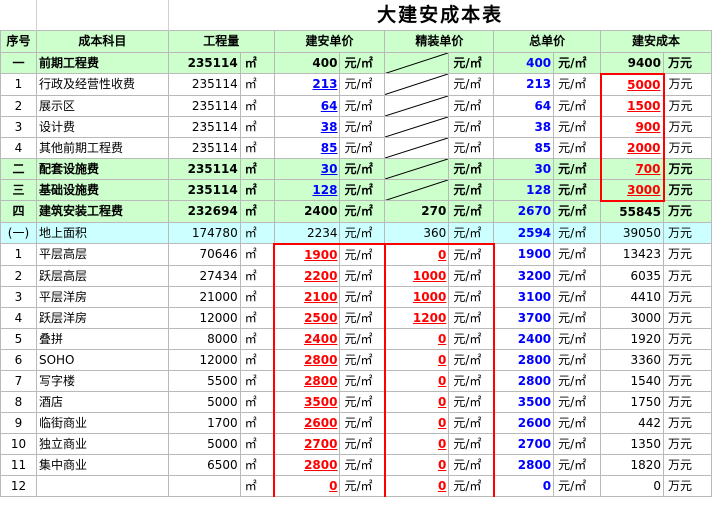 The height and width of the screenshot is (512, 712). What do you see at coordinates (656, 41) in the screenshot?
I see `header-ja-cost: 建安成本` at bounding box center [656, 41].